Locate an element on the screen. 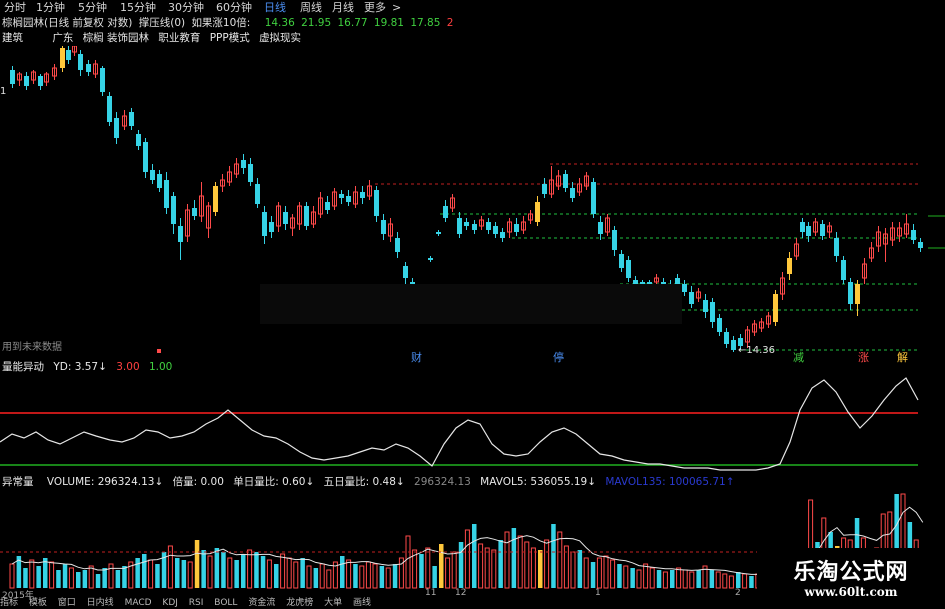 The width and height of the screenshot is (945, 609). tag-item: 广东 is located at coordinates (62, 38).